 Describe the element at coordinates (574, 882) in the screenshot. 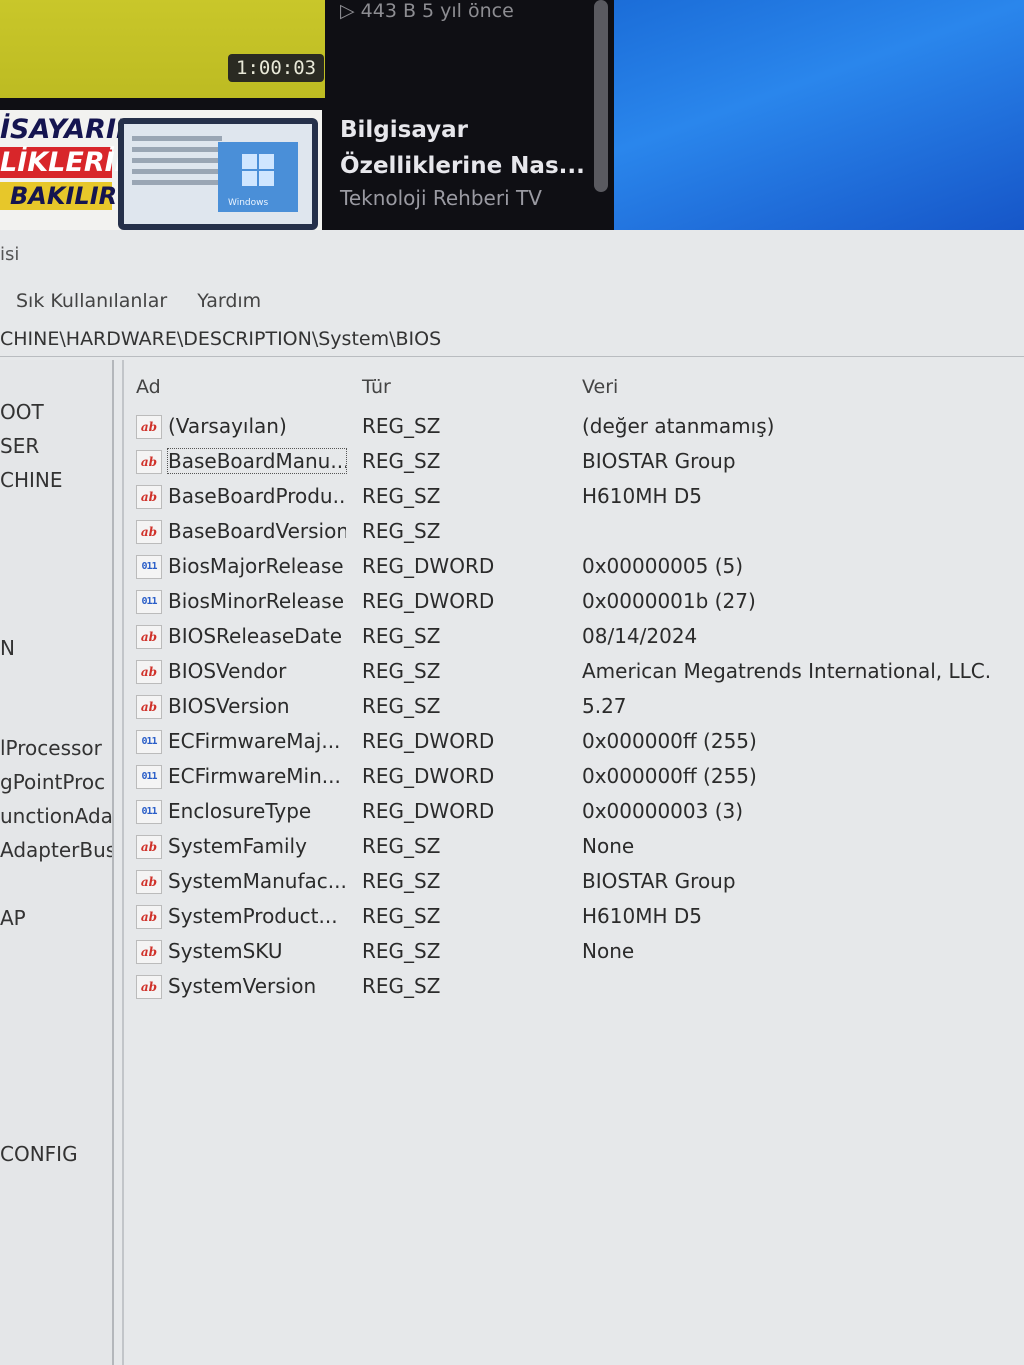

I see `table-row: ab SystemManufac... REG_SZ BIOSTAR Group` at that location.